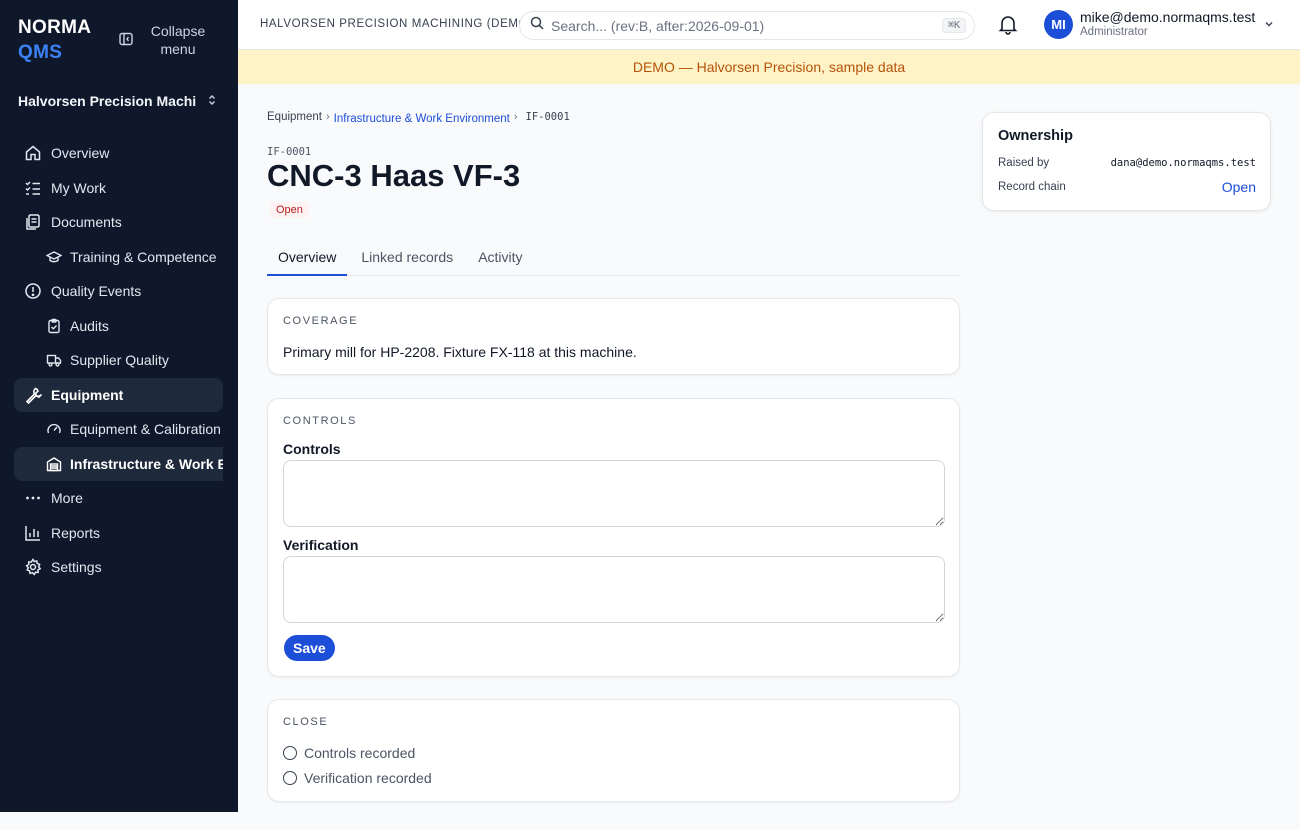 The image size is (1300, 830). I want to click on tab-linked-records: Linked records, so click(407, 260).